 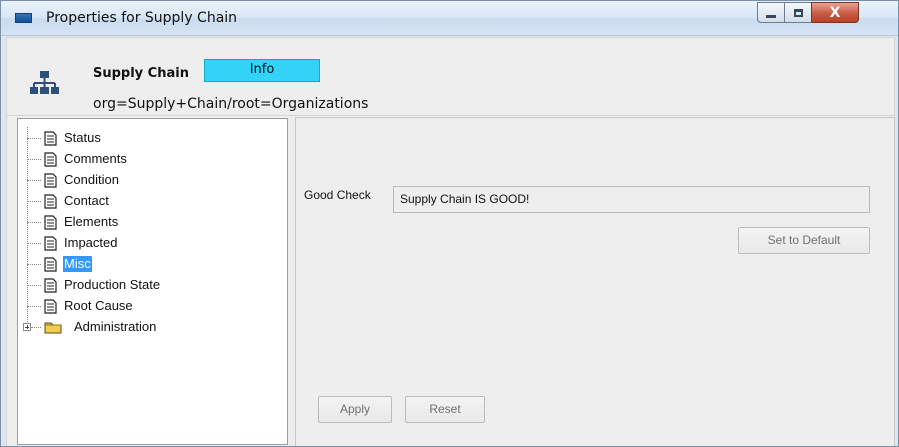 What do you see at coordinates (152, 264) in the screenshot?
I see `tree-item-misc: Misc` at bounding box center [152, 264].